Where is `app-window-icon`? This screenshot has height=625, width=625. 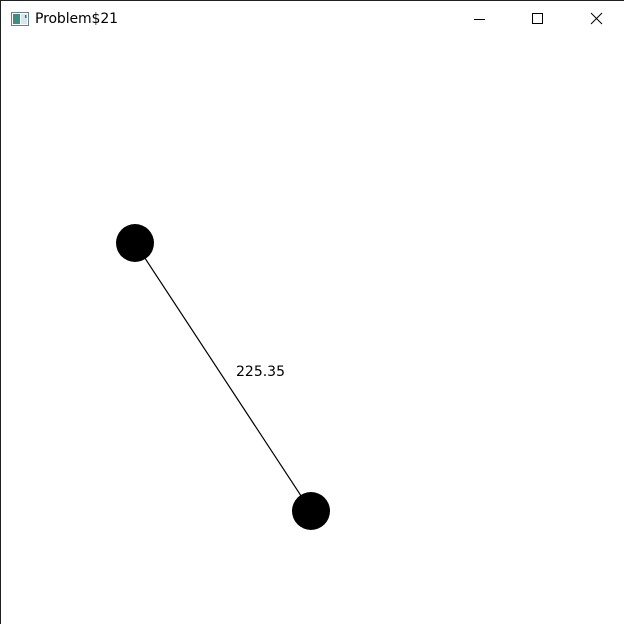
app-window-icon is located at coordinates (20, 19).